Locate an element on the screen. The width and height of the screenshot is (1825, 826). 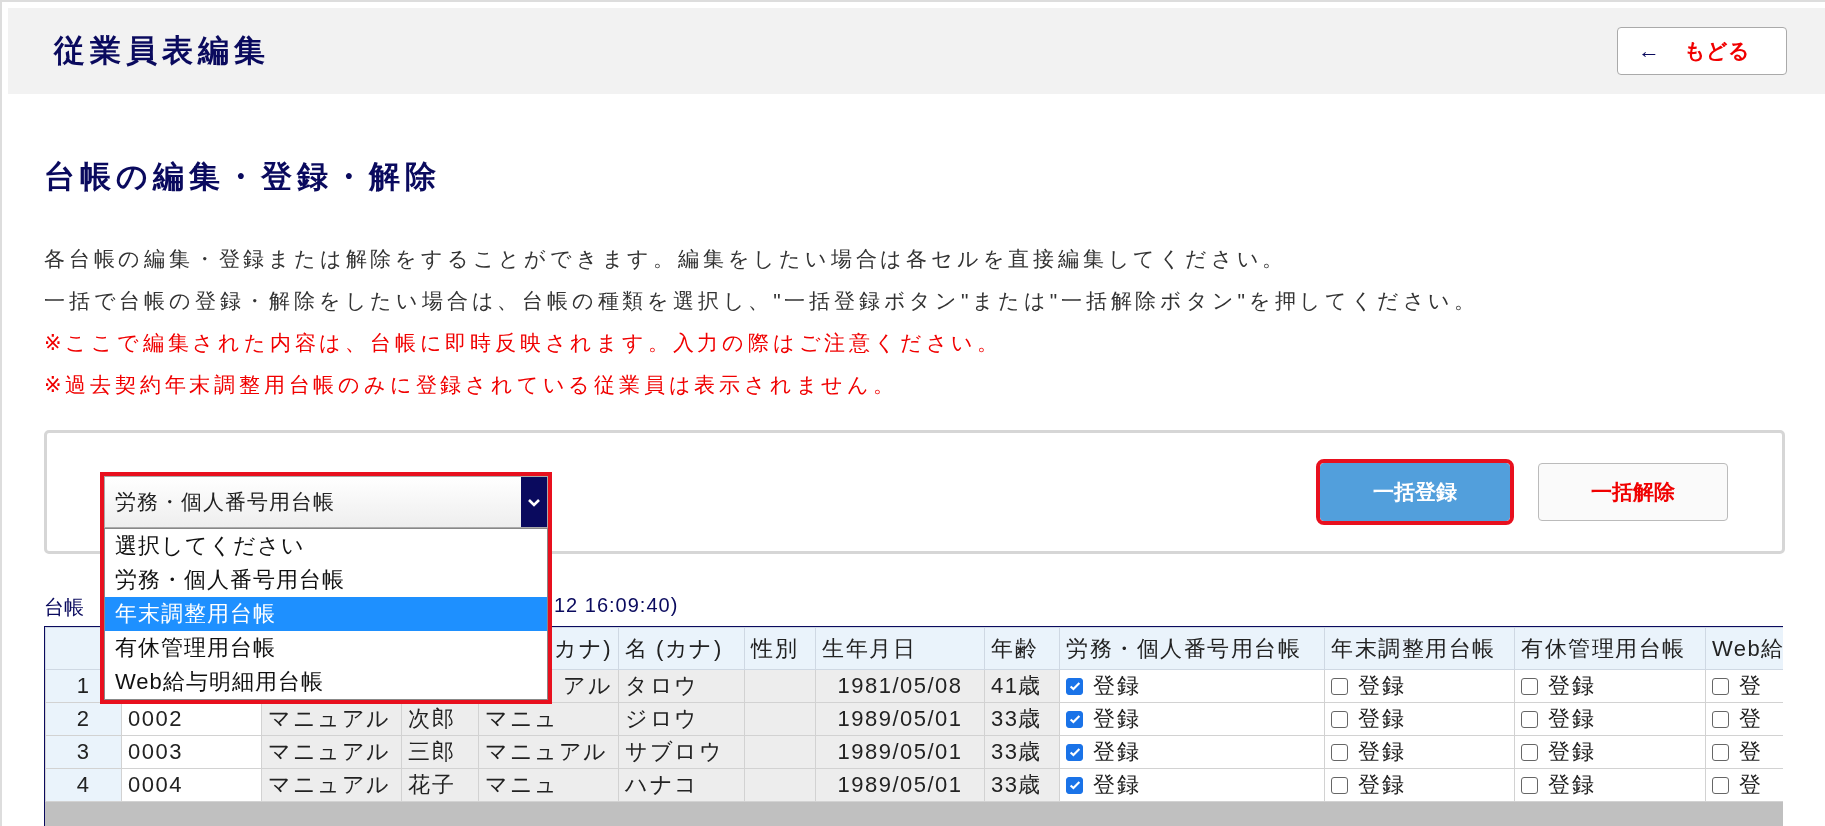
table-cell: 次郎 is located at coordinates (440, 719).